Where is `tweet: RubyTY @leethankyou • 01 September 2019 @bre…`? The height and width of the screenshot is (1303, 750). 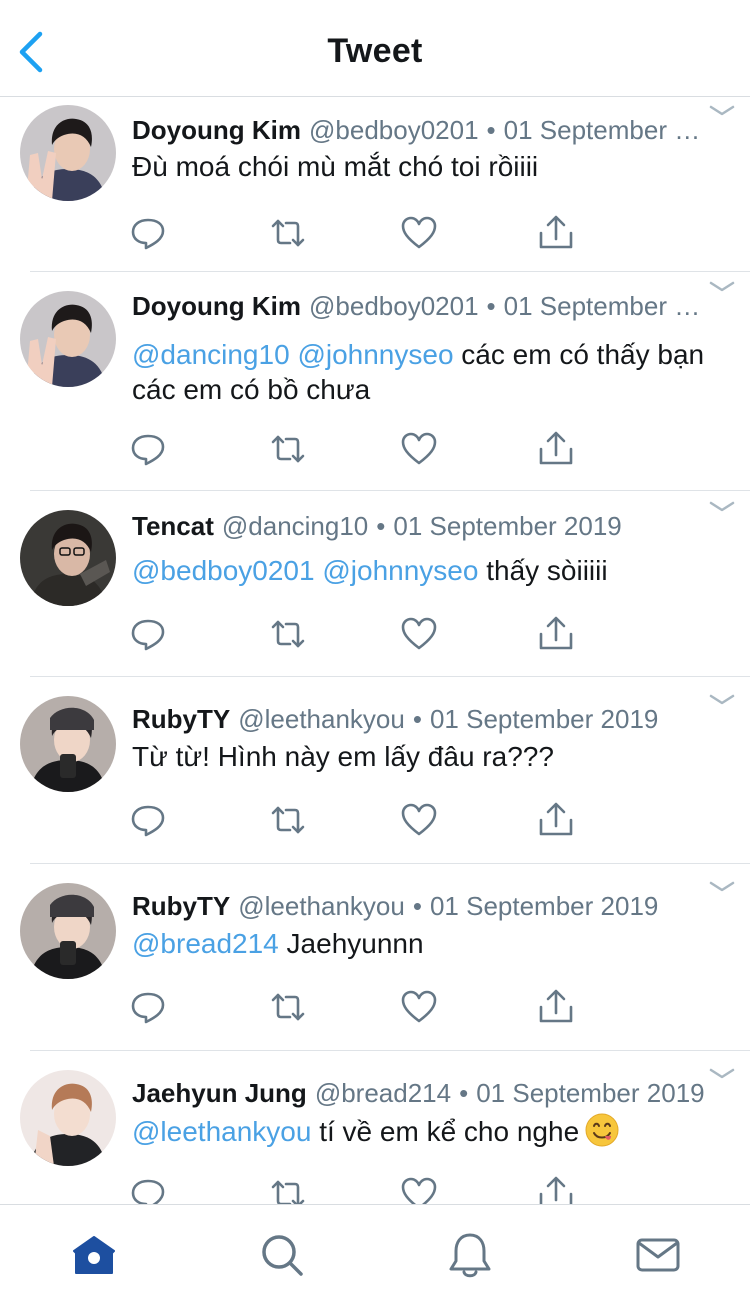 tweet: RubyTY @leethankyou • 01 September 2019 @bre… is located at coordinates (375, 957).